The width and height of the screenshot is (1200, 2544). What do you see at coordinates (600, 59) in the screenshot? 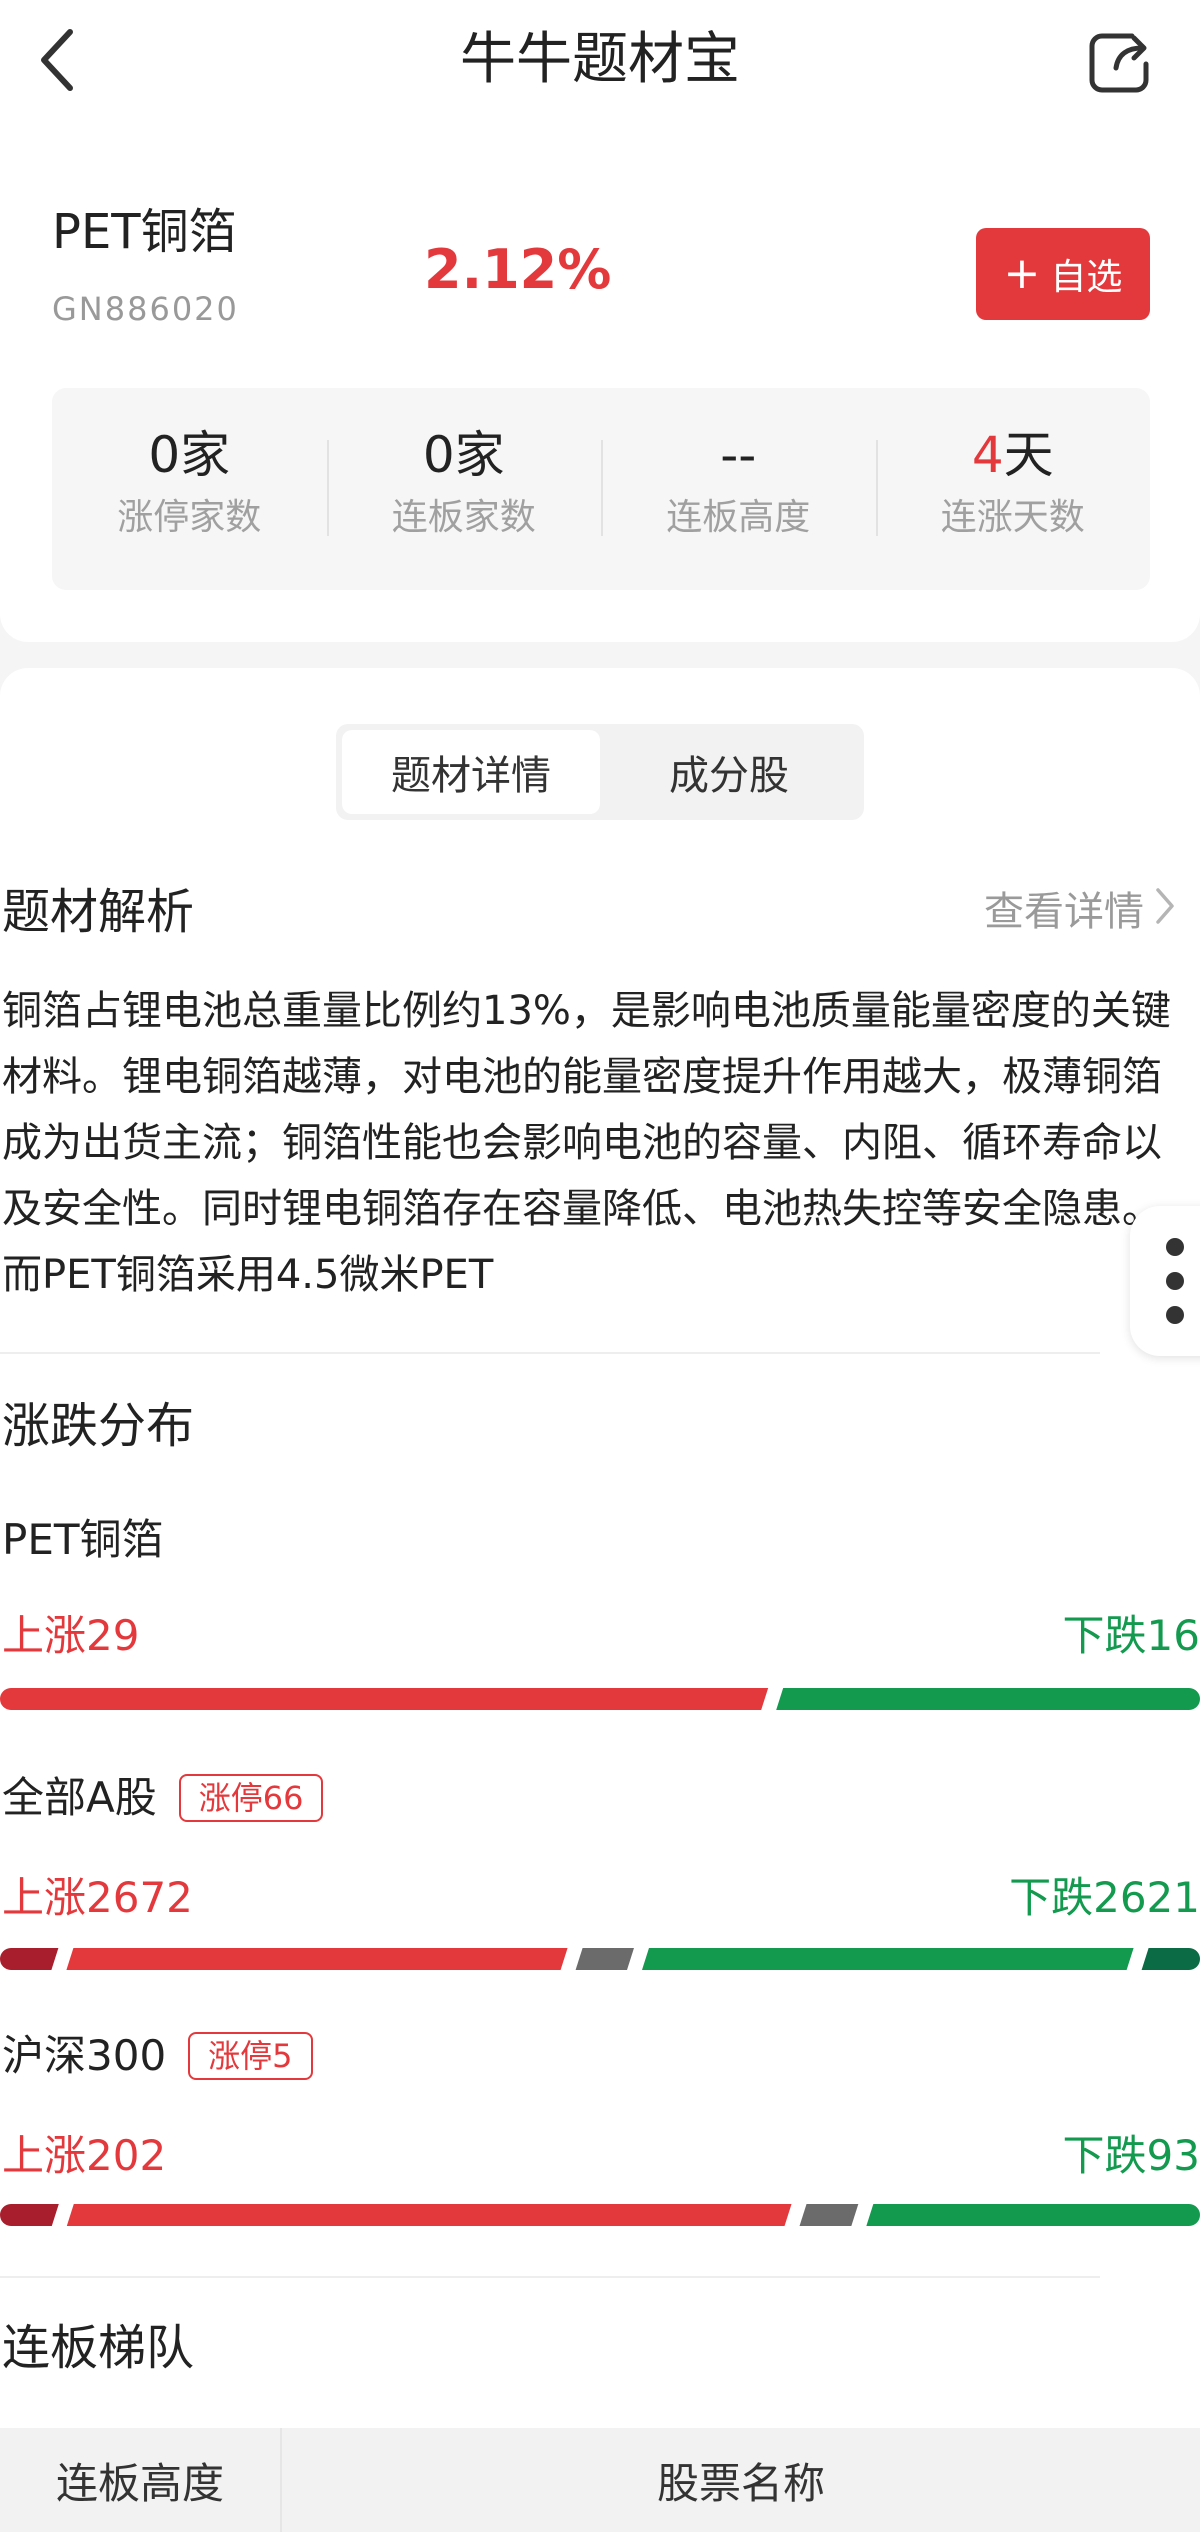
I see `page-title: 牛牛题材宝` at bounding box center [600, 59].